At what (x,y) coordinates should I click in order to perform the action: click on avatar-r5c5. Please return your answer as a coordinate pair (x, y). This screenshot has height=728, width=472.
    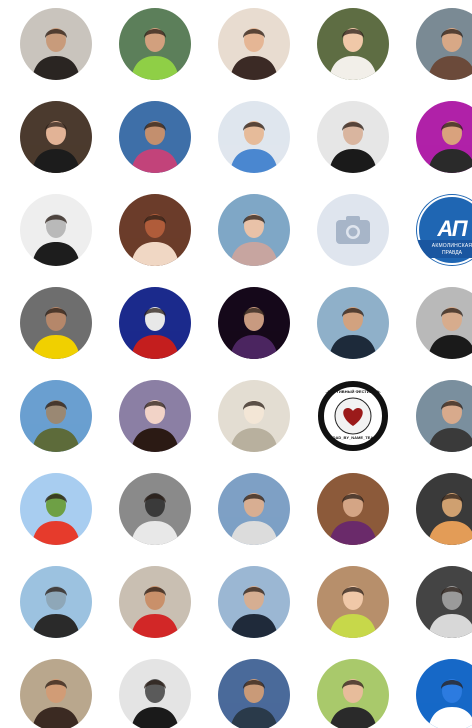
    Looking at the image, I should click on (444, 416).